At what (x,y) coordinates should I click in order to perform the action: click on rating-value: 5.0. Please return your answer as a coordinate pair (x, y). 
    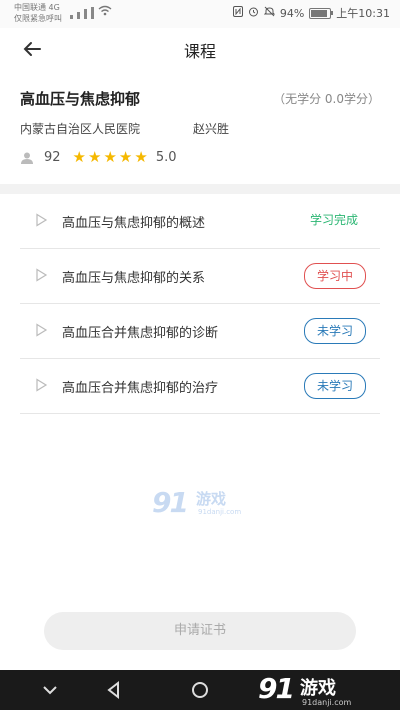
    Looking at the image, I should click on (166, 157).